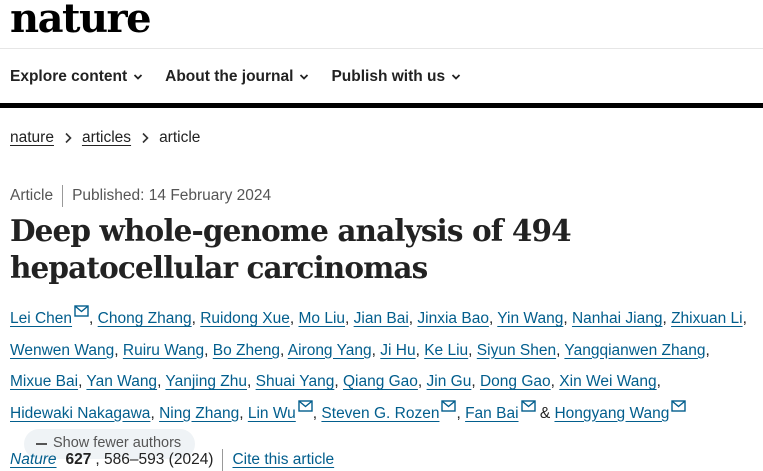 Image resolution: width=763 pixels, height=471 pixels. Describe the element at coordinates (41, 318) in the screenshot. I see `author-link: Lei Chen` at that location.